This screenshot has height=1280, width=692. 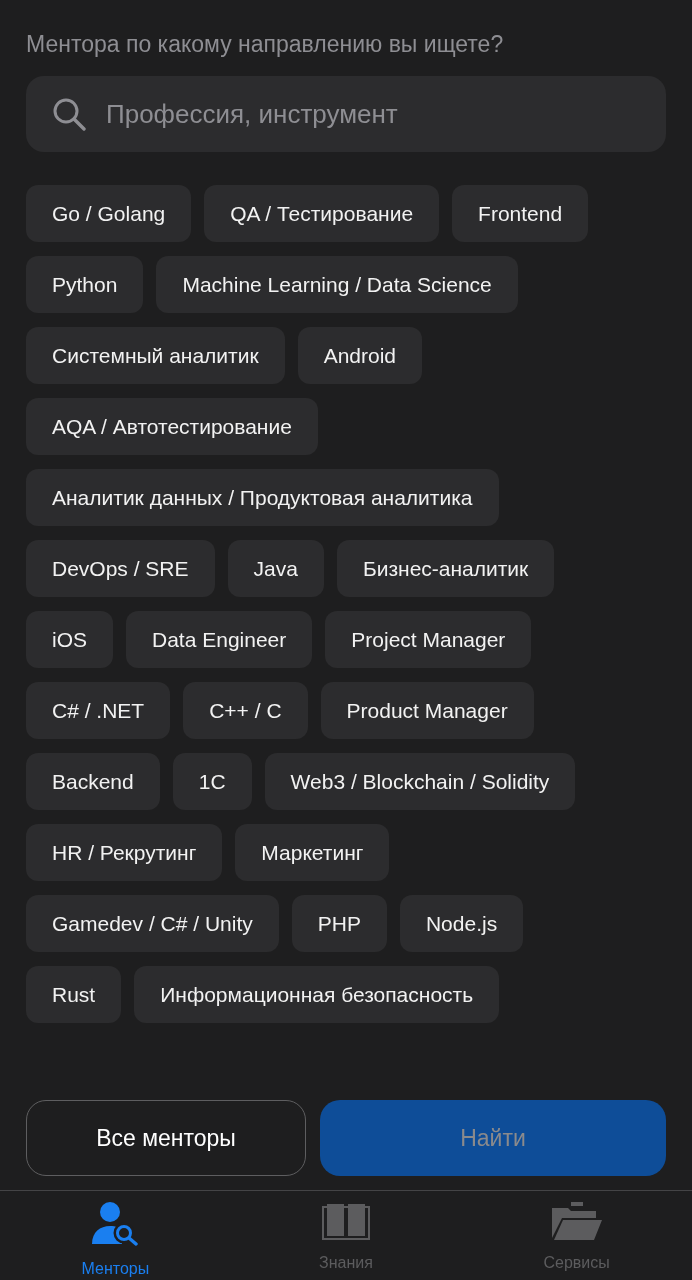 What do you see at coordinates (69, 639) in the screenshot?
I see `direction-chip: iOS` at bounding box center [69, 639].